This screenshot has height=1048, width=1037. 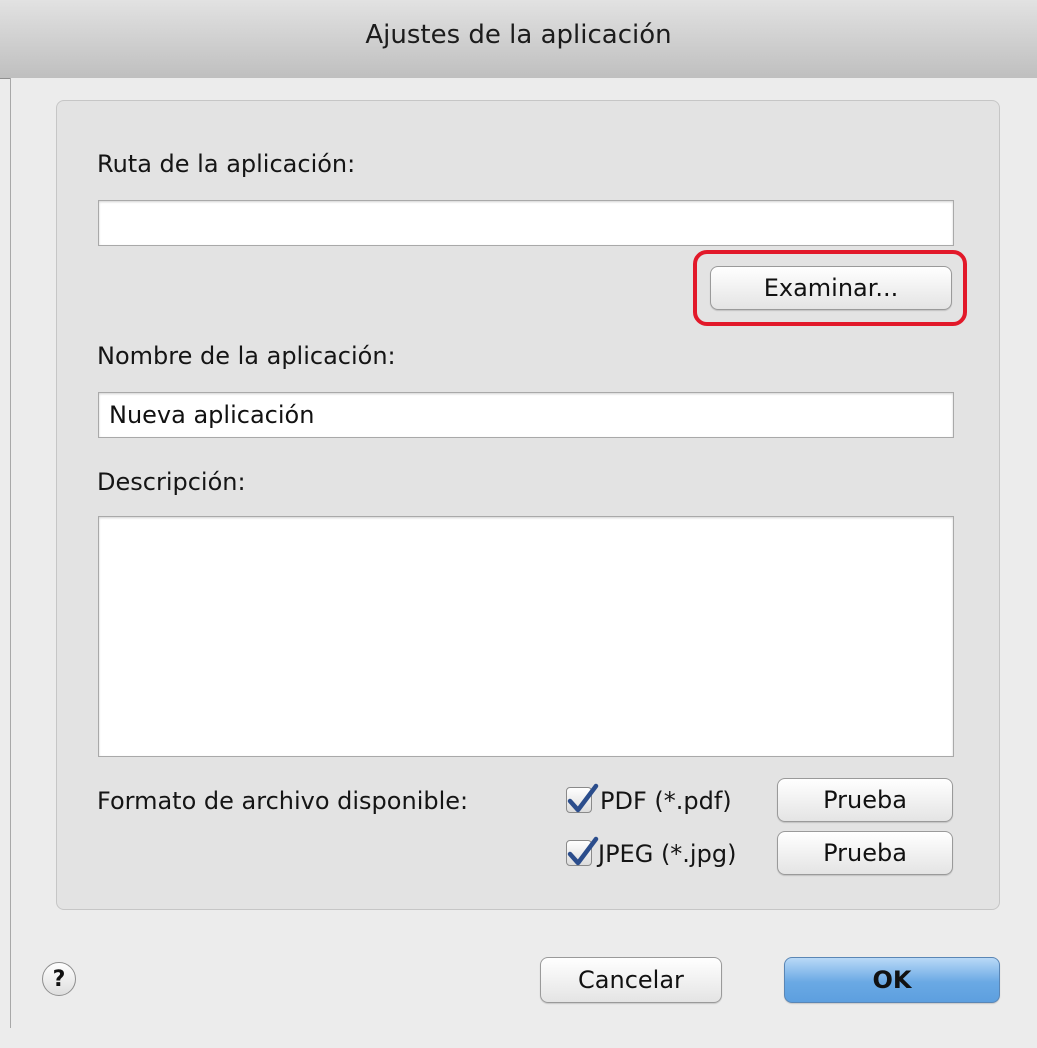 I want to click on pdf-checkbox, so click(x=582, y=798).